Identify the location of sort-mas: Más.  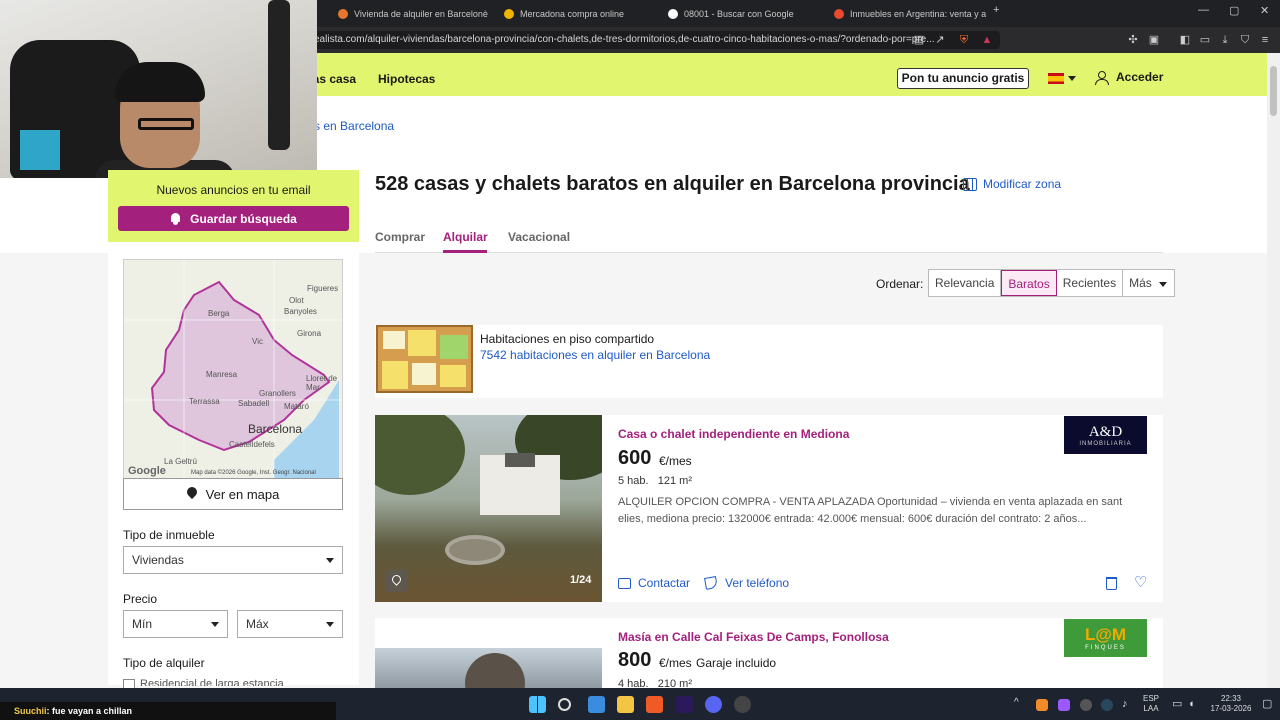
(1148, 283).